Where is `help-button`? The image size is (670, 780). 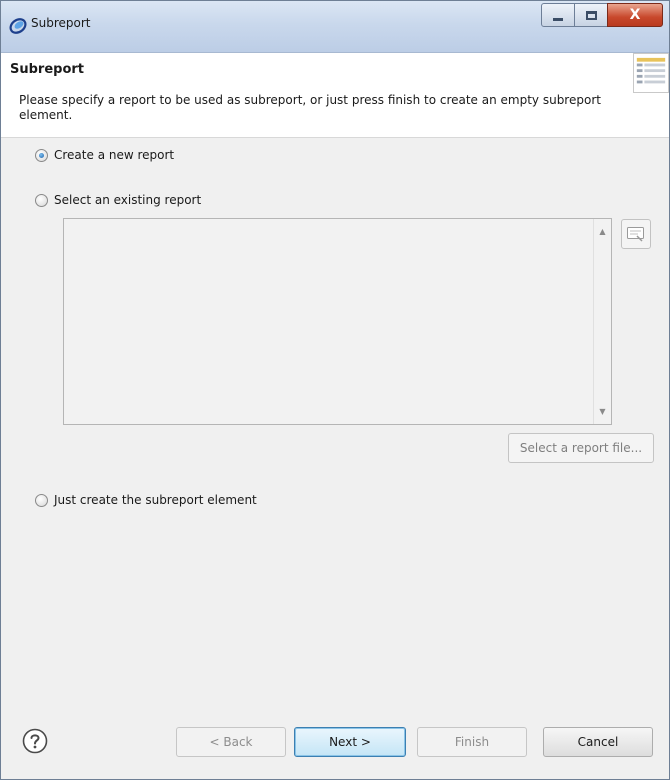
help-button is located at coordinates (35, 741).